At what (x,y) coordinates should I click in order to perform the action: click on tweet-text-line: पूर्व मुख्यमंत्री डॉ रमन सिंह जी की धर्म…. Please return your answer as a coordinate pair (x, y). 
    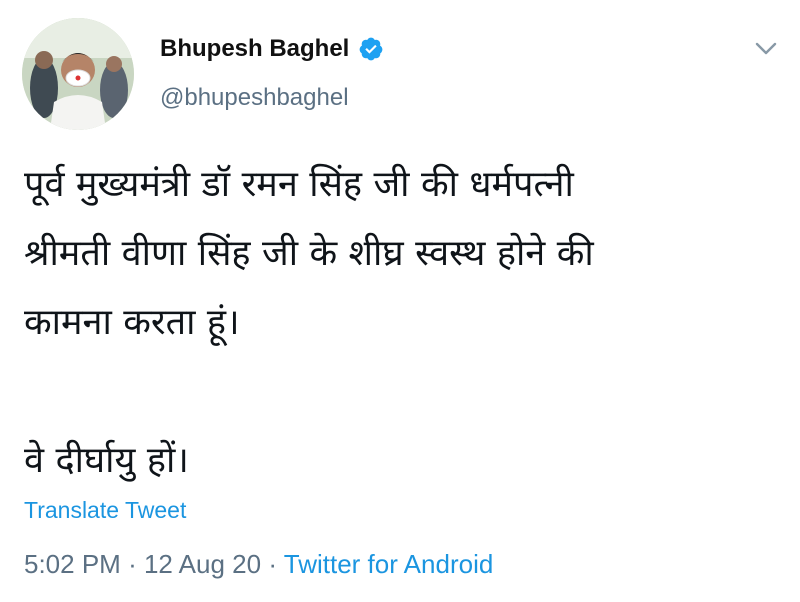
    Looking at the image, I should click on (299, 184).